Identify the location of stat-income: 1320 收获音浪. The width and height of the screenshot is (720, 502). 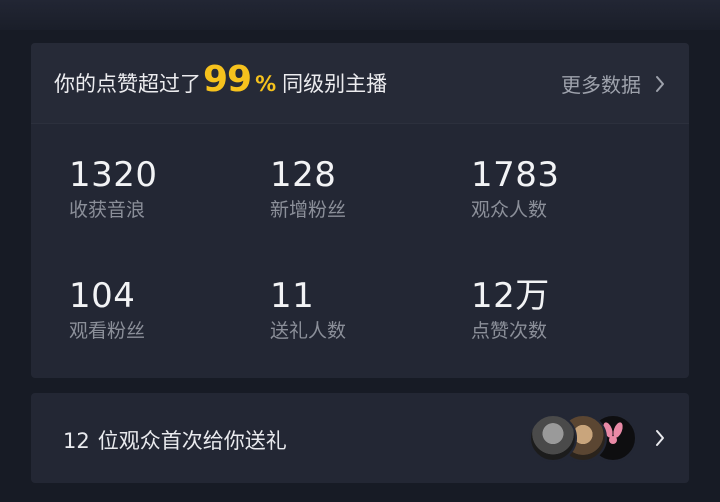
(169, 189).